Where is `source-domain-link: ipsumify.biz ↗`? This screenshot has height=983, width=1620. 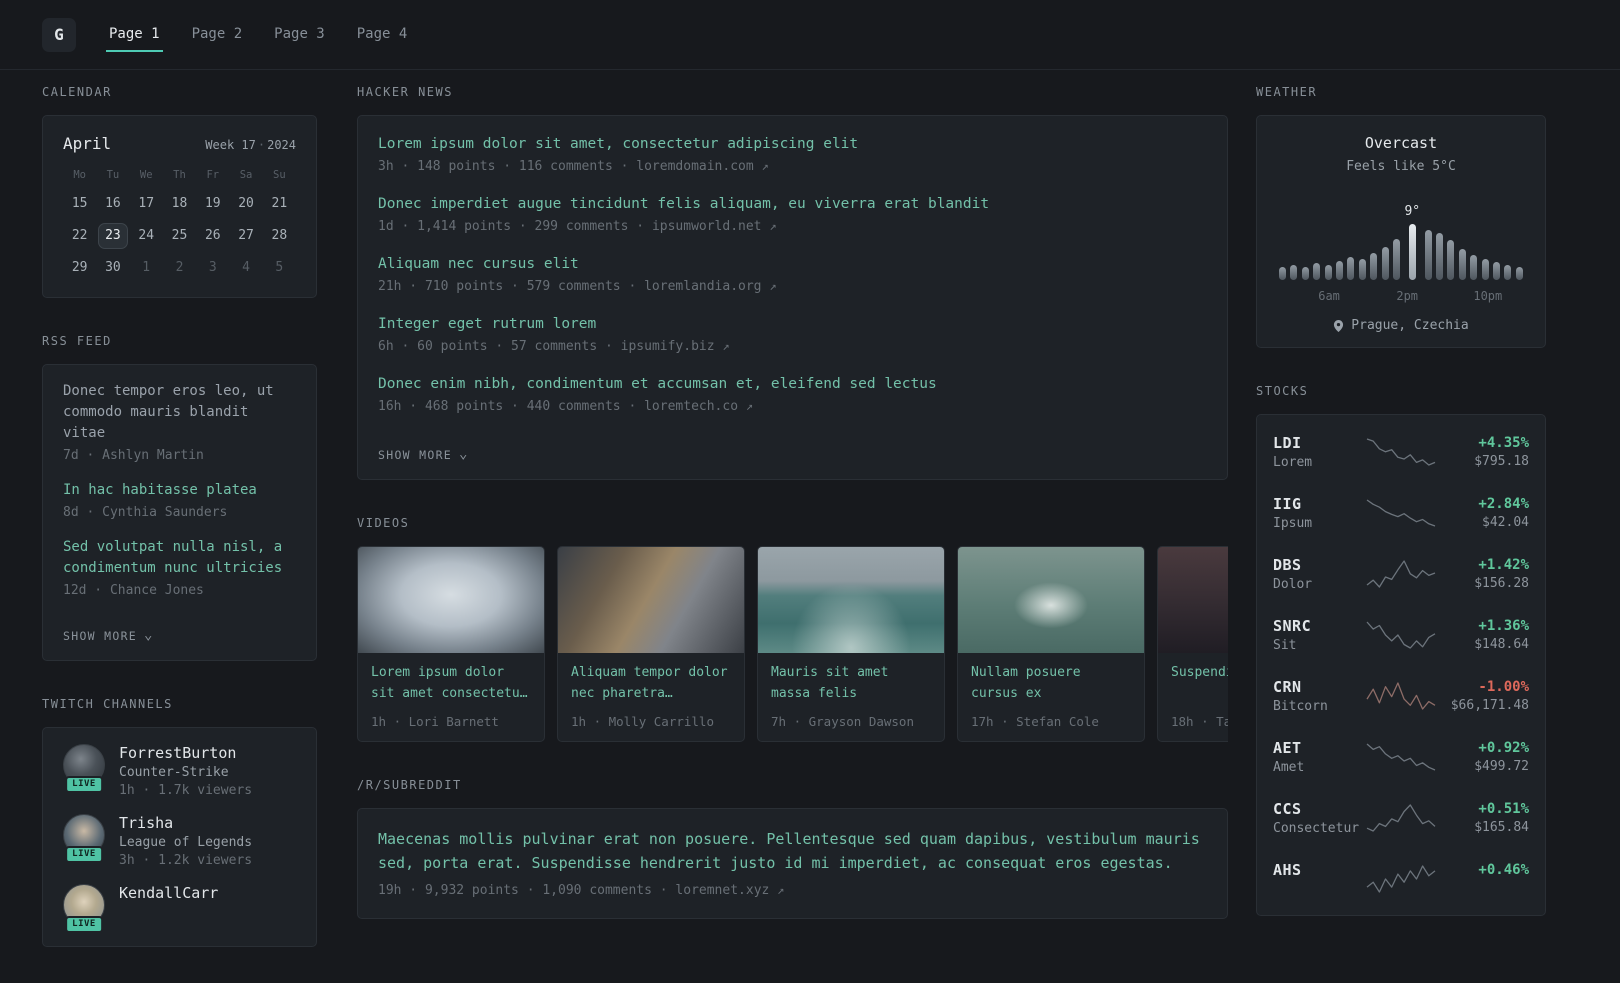 source-domain-link: ipsumify.biz ↗ is located at coordinates (675, 346).